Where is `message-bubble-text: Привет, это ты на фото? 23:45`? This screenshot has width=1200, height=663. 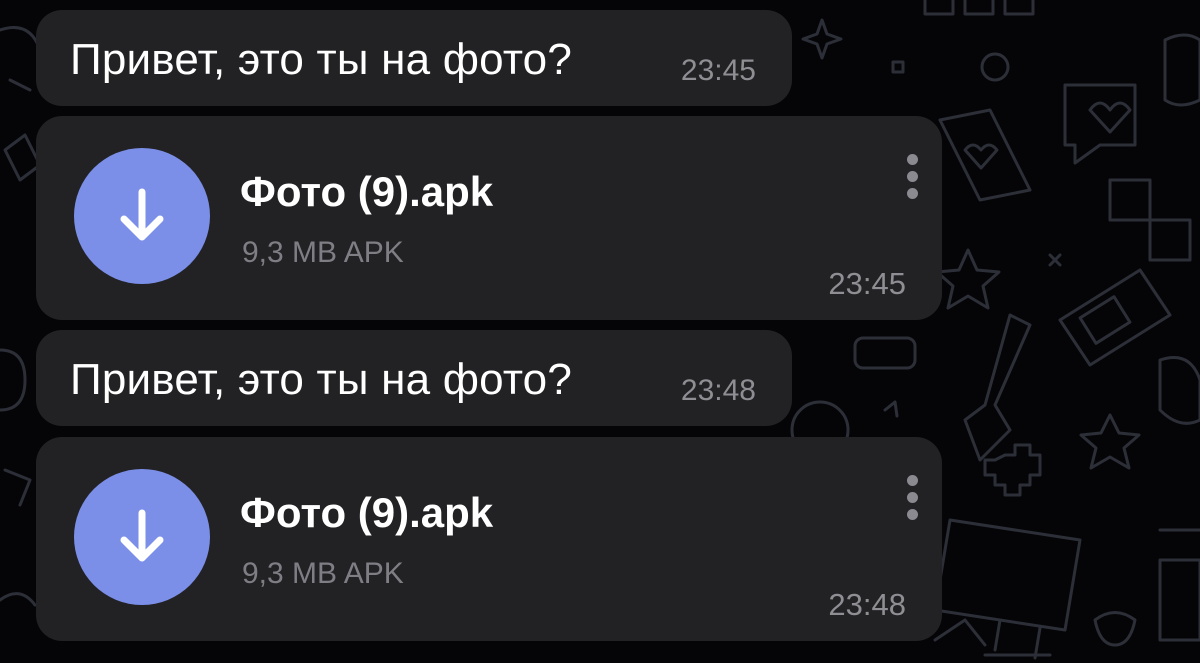 message-bubble-text: Привет, это ты на фото? 23:45 is located at coordinates (414, 58).